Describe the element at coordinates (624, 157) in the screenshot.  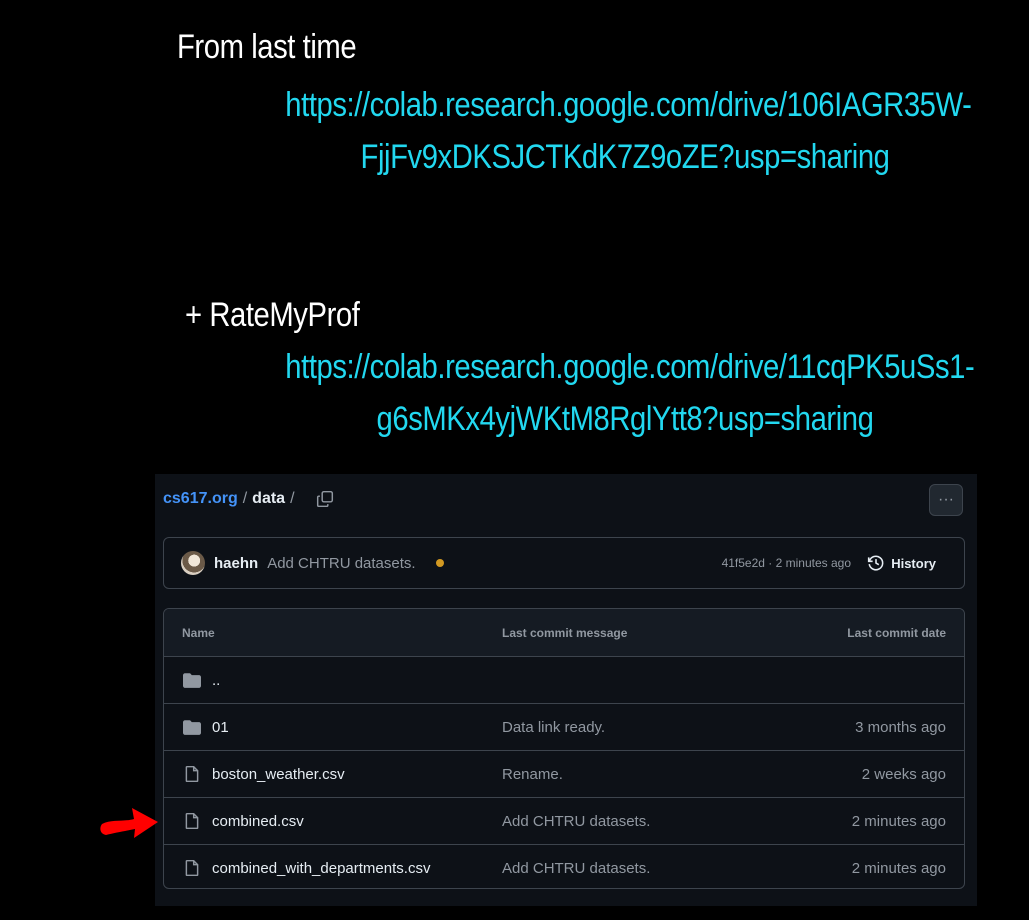
I see `colab-link-1-line-2: FjjFv9xDKSJCTKdK7Z9oZE?usp=sharing` at that location.